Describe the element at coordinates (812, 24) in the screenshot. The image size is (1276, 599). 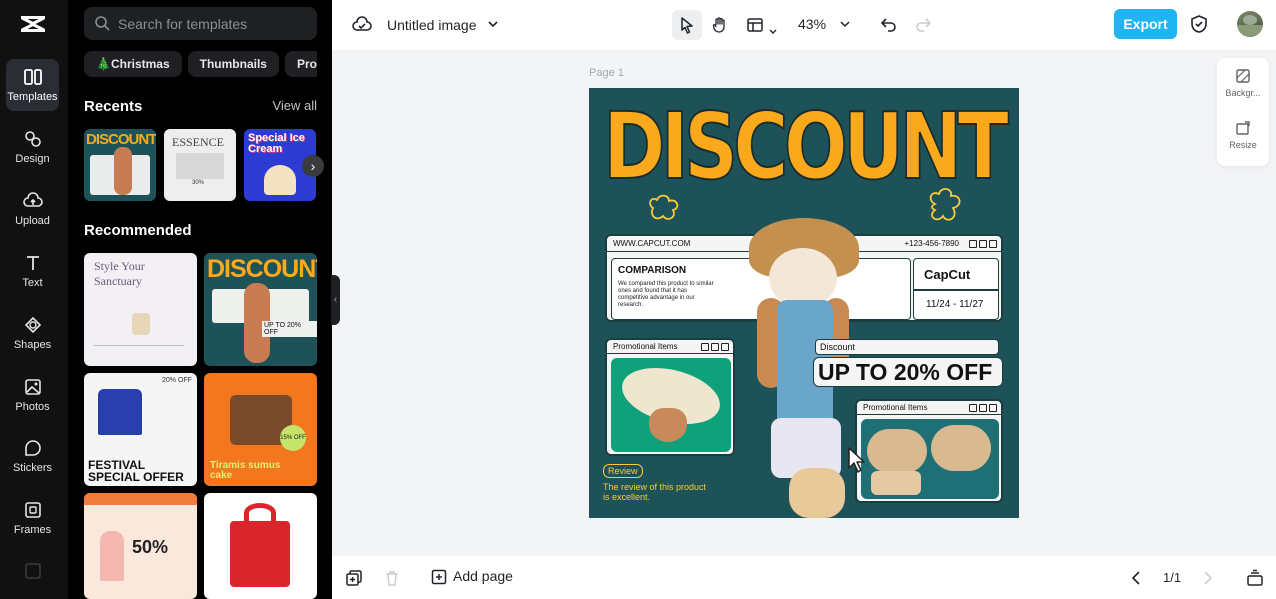
I see `zoom-level: 43%` at that location.